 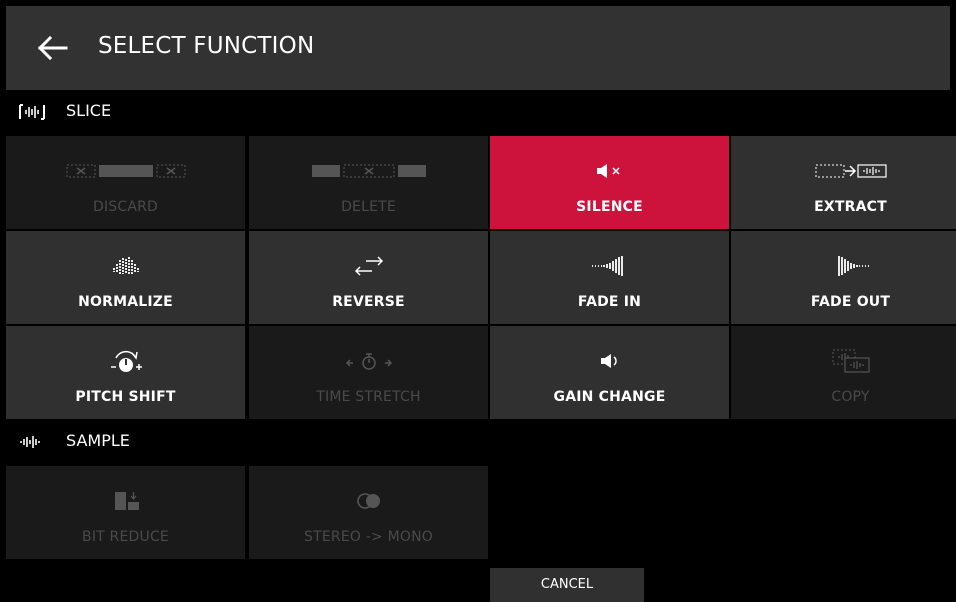 What do you see at coordinates (32, 112) in the screenshot?
I see `slice-waveform-icon` at bounding box center [32, 112].